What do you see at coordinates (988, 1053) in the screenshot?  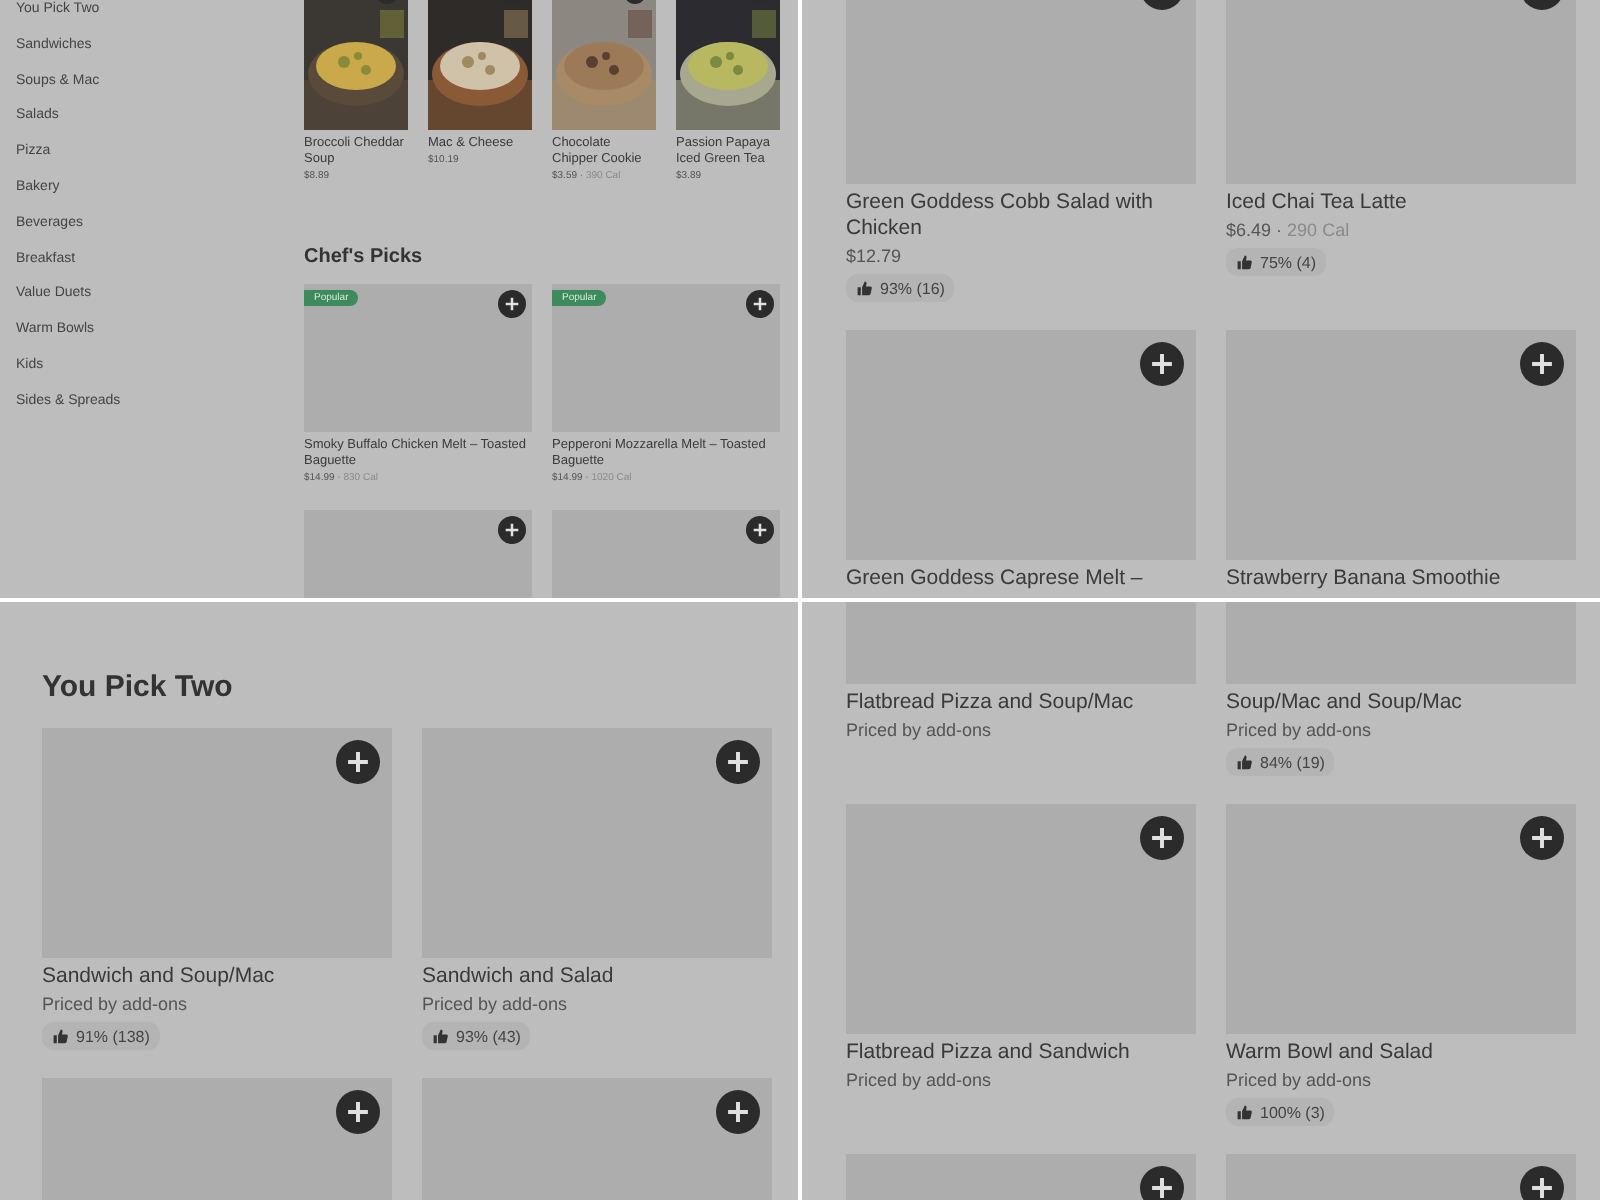 I see `item-title: Flatbread Pizza and Sandwich` at bounding box center [988, 1053].